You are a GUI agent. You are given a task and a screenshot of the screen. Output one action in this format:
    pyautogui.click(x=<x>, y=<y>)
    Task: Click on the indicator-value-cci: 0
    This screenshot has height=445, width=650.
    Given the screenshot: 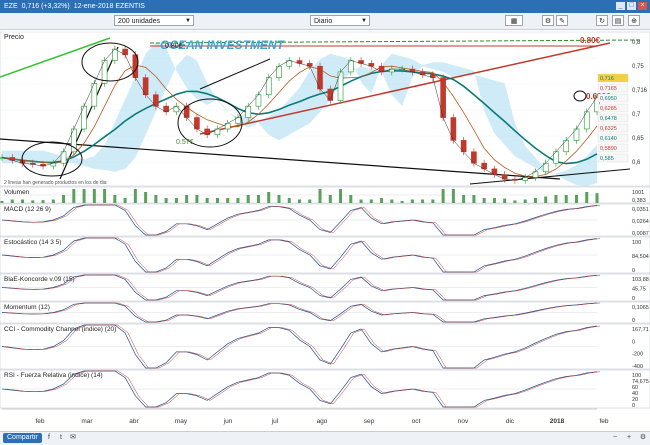 What is the action you would take?
    pyautogui.click(x=633, y=342)
    